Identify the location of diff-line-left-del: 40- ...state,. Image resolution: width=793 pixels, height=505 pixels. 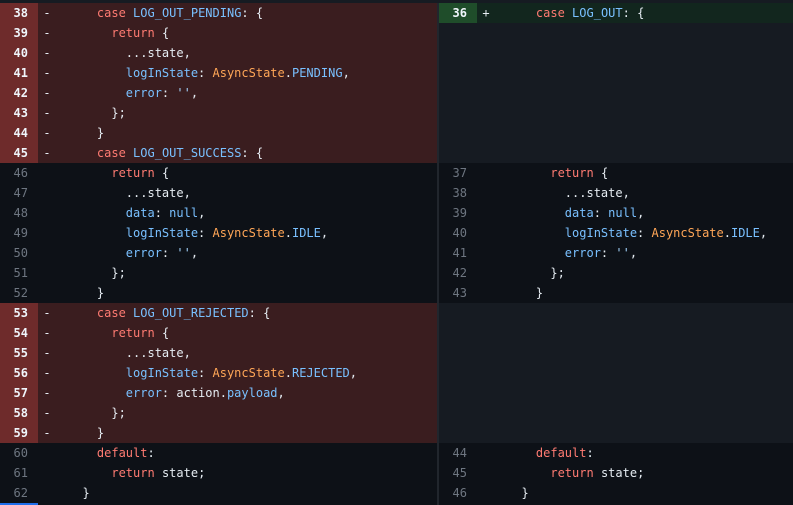
(218, 53).